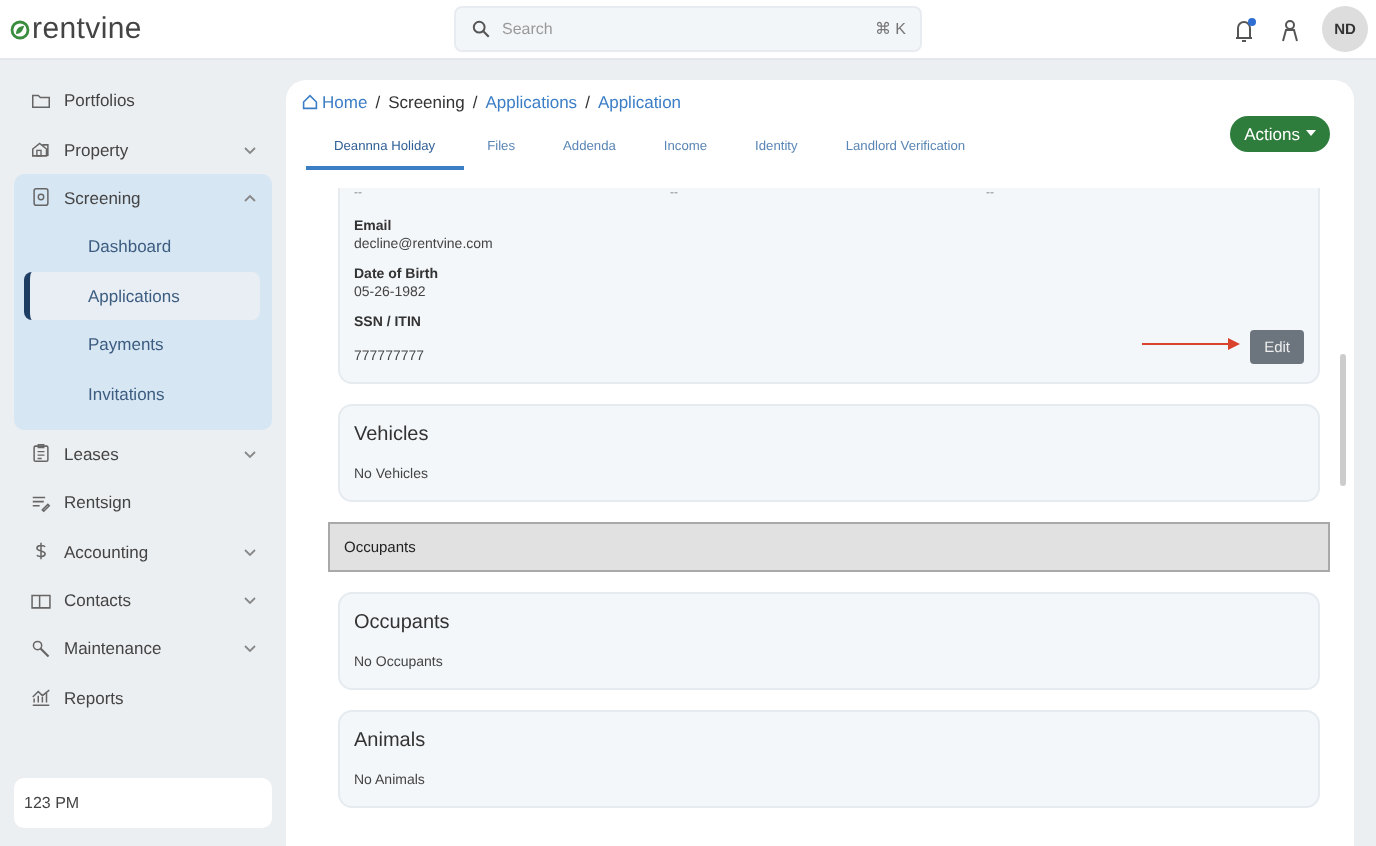 The height and width of the screenshot is (846, 1376). I want to click on breadcrumb-link: Home, so click(335, 102).